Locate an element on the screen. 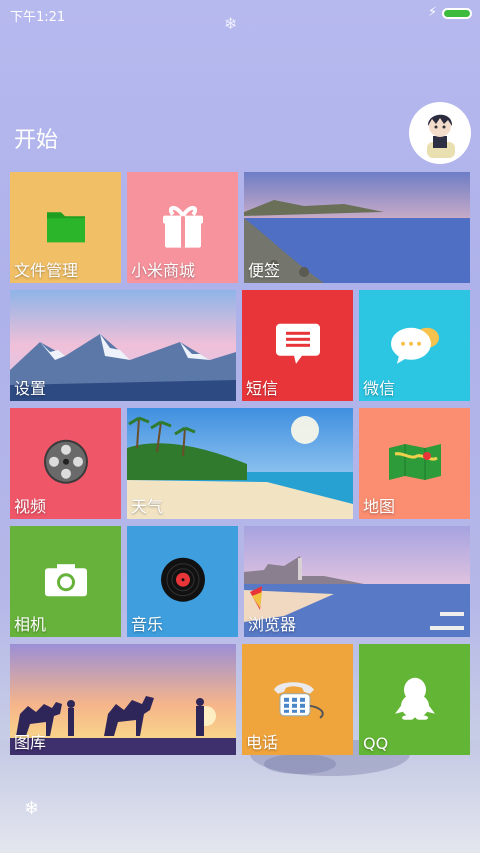  tile-camera: 相机 is located at coordinates (65, 581).